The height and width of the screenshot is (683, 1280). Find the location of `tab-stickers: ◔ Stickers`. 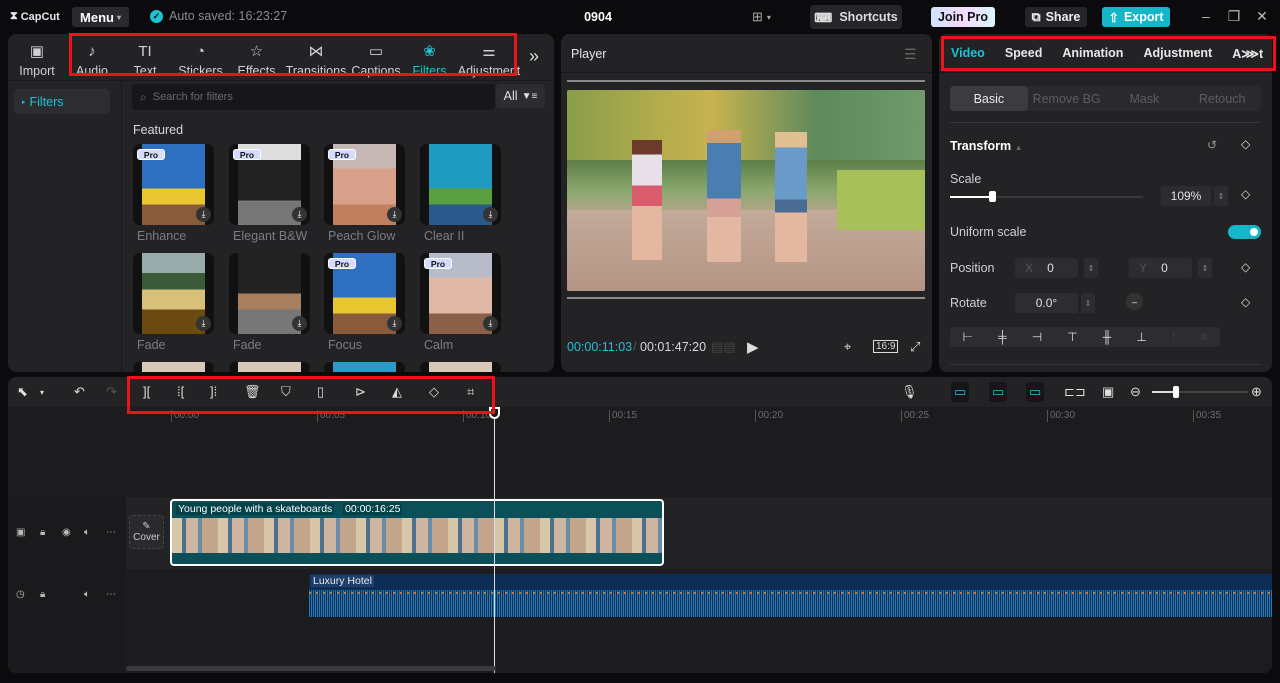

tab-stickers: ◔ Stickers is located at coordinates (200, 60).